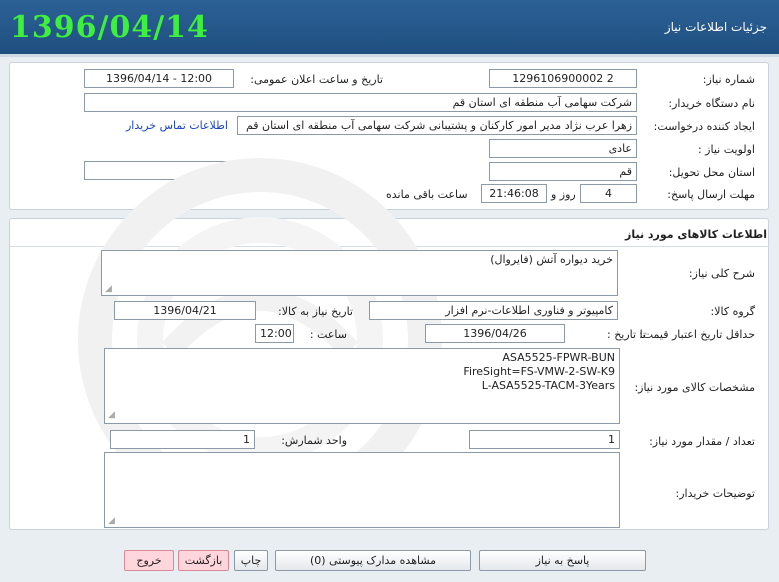  What do you see at coordinates (316, 79) in the screenshot?
I see `announce-label: تاریخ و ساعت اعلان عمومی:` at bounding box center [316, 79].